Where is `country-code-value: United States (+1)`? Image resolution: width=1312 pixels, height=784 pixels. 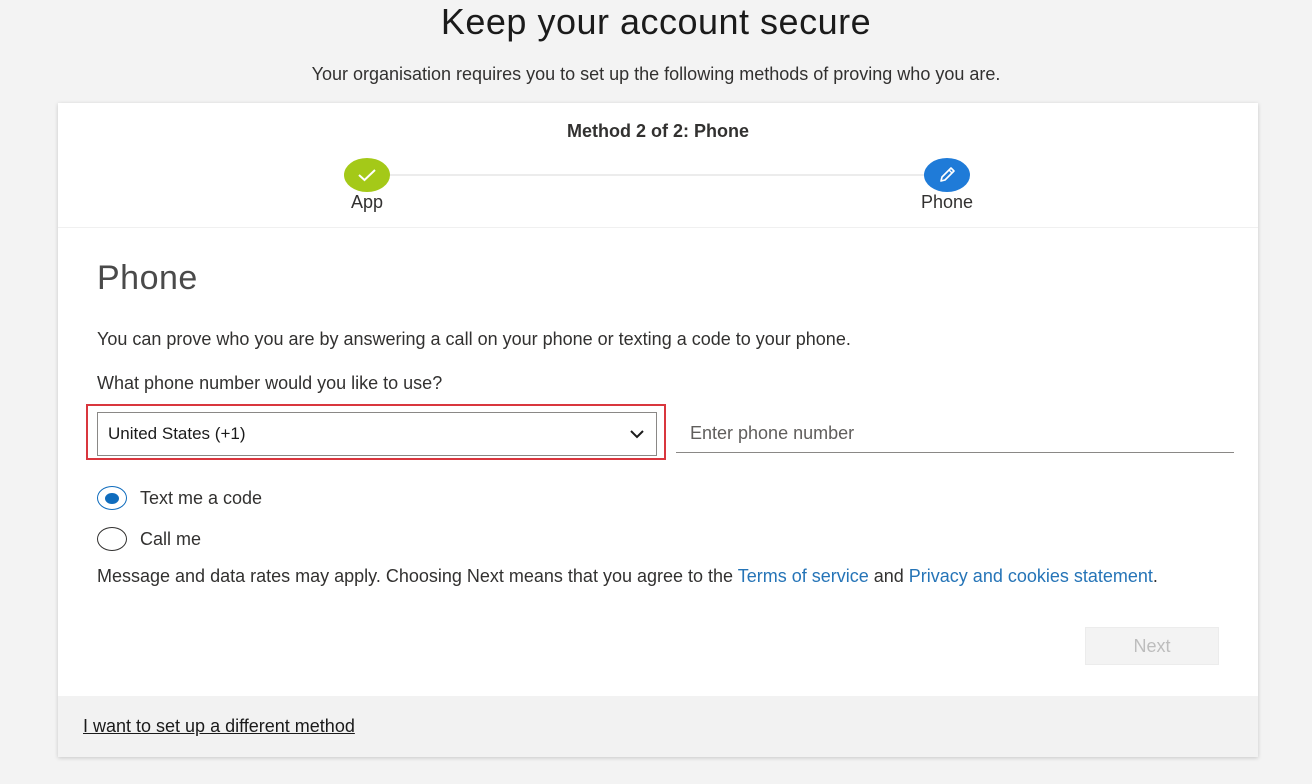
country-code-value: United States (+1) is located at coordinates (177, 433).